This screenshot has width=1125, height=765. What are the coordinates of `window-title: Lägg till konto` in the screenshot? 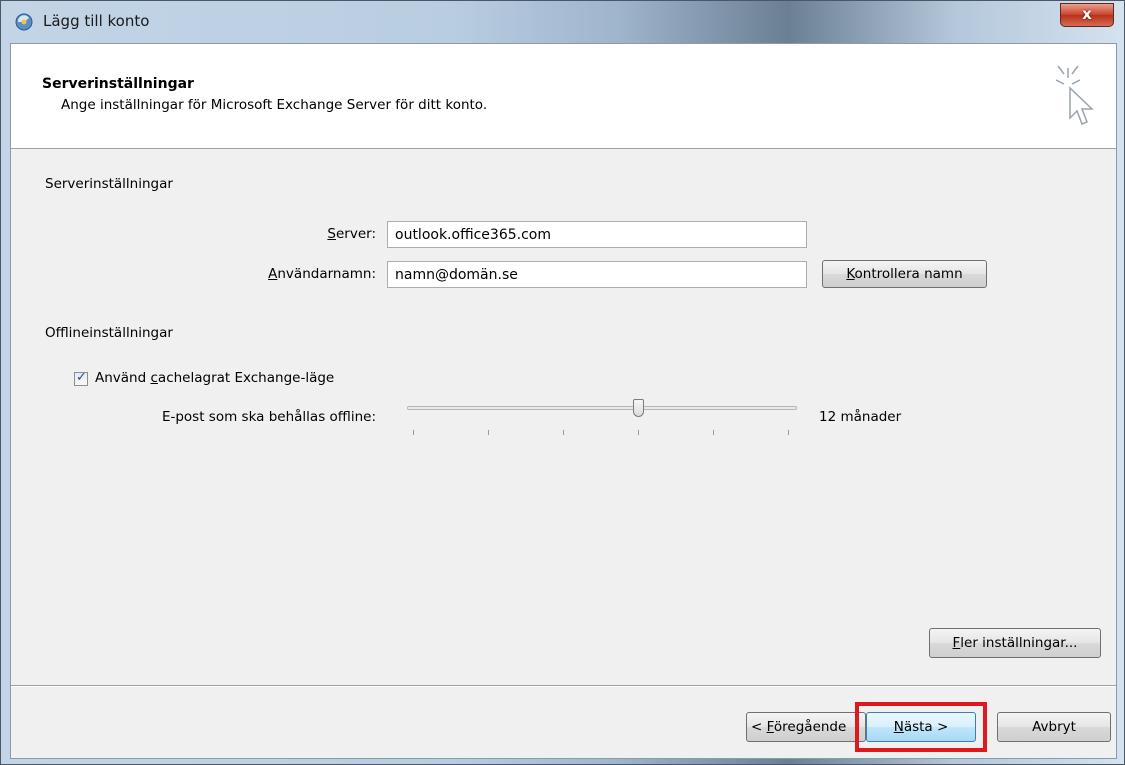 It's located at (96, 21).